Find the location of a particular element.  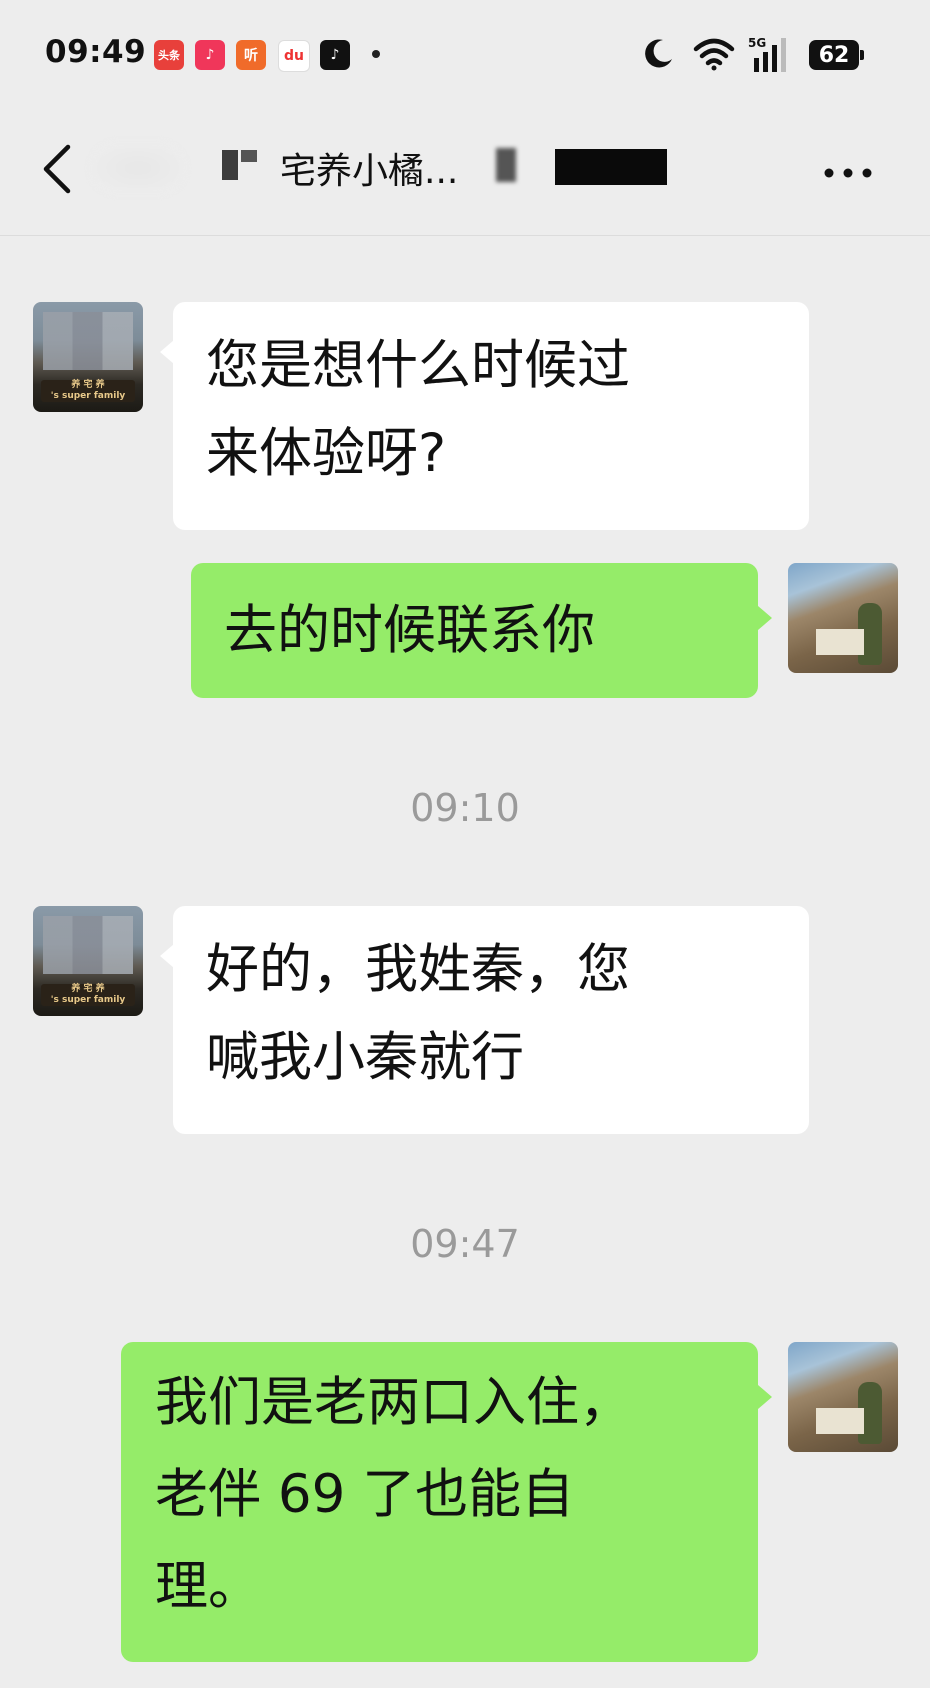

toutiao-app-icon: 头条 is located at coordinates (169, 55).